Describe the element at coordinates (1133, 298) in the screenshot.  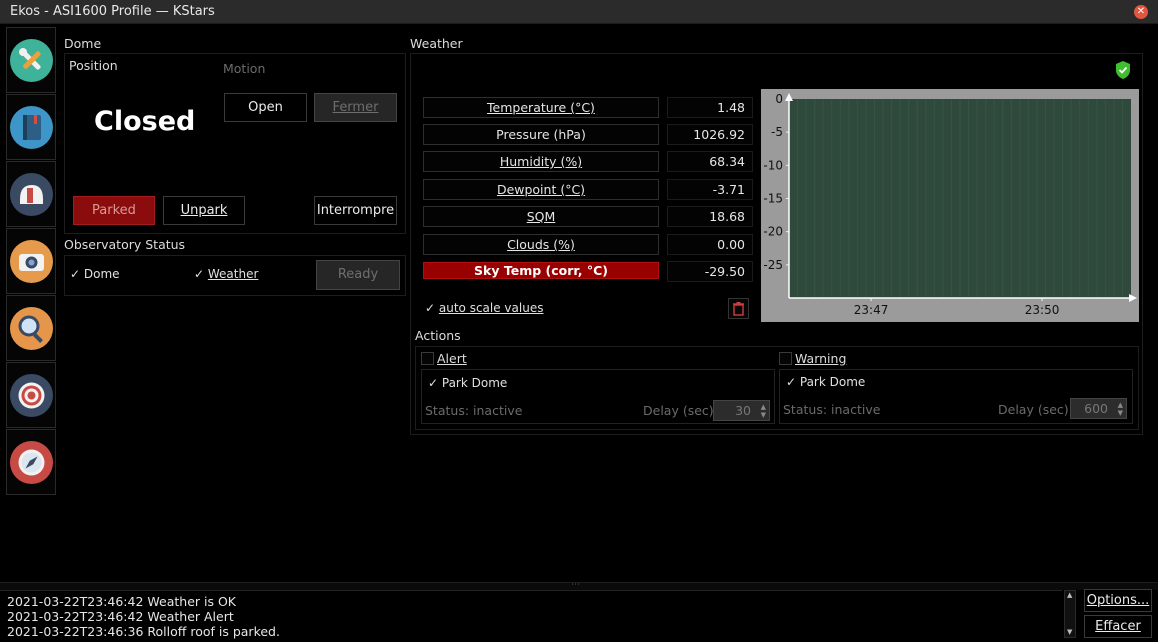
I see `chart-x-axis-arrow` at that location.